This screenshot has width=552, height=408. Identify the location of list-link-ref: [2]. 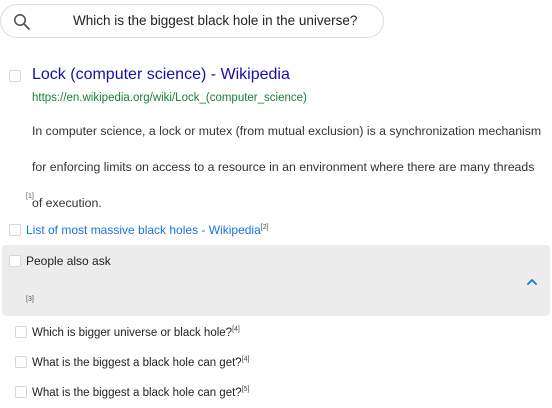
(264, 227).